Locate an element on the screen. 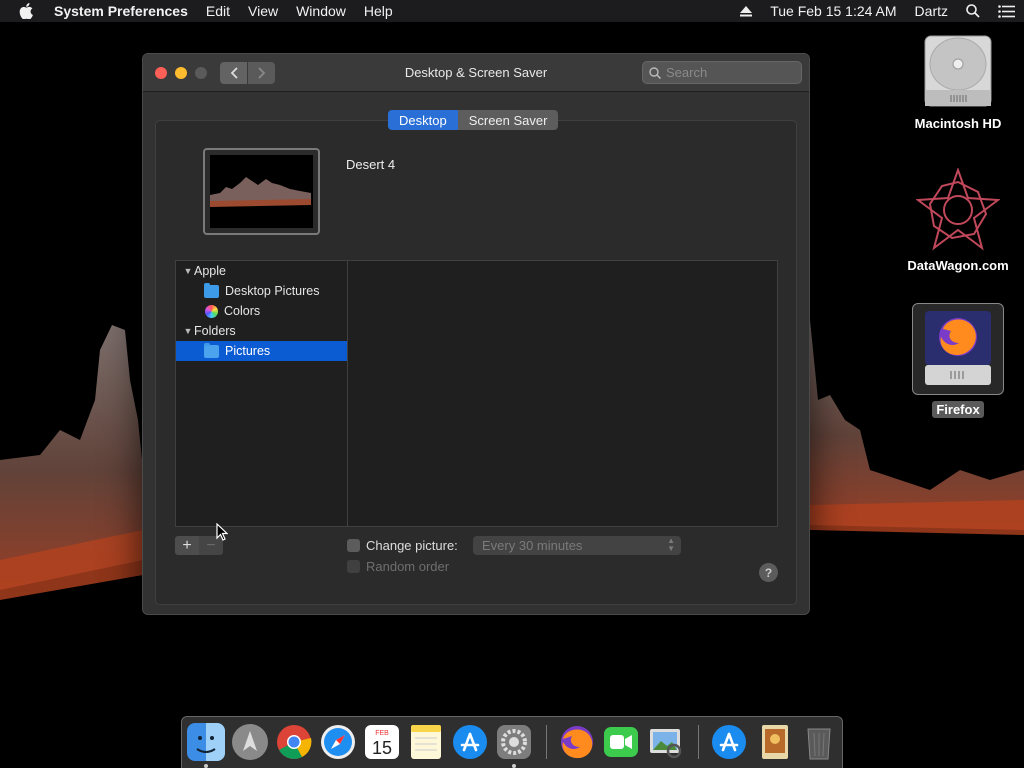 The image size is (1024, 768). interval-value: Every 30 minutes is located at coordinates (532, 545).